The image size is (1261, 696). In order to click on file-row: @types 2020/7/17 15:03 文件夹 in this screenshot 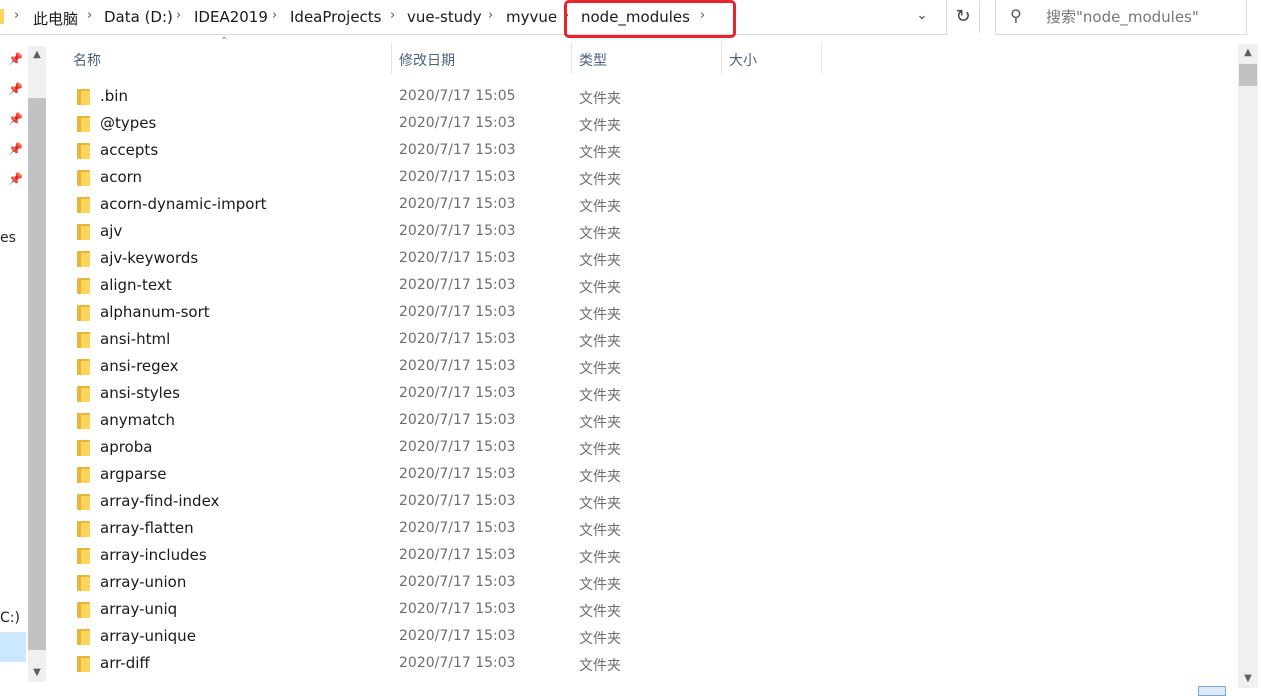, I will do `click(648, 124)`.